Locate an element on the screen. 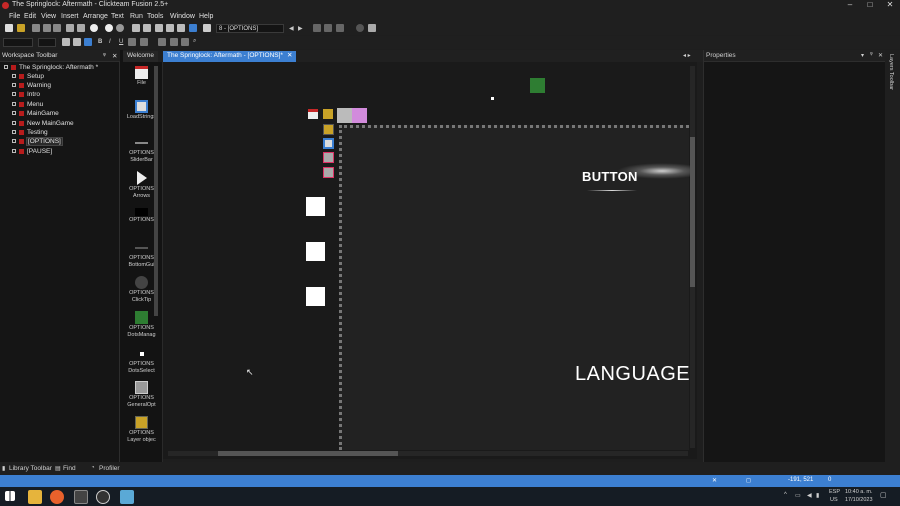 Image resolution: width=900 pixels, height=506 pixels. tree-item-maingame: MainGame is located at coordinates (35, 114).